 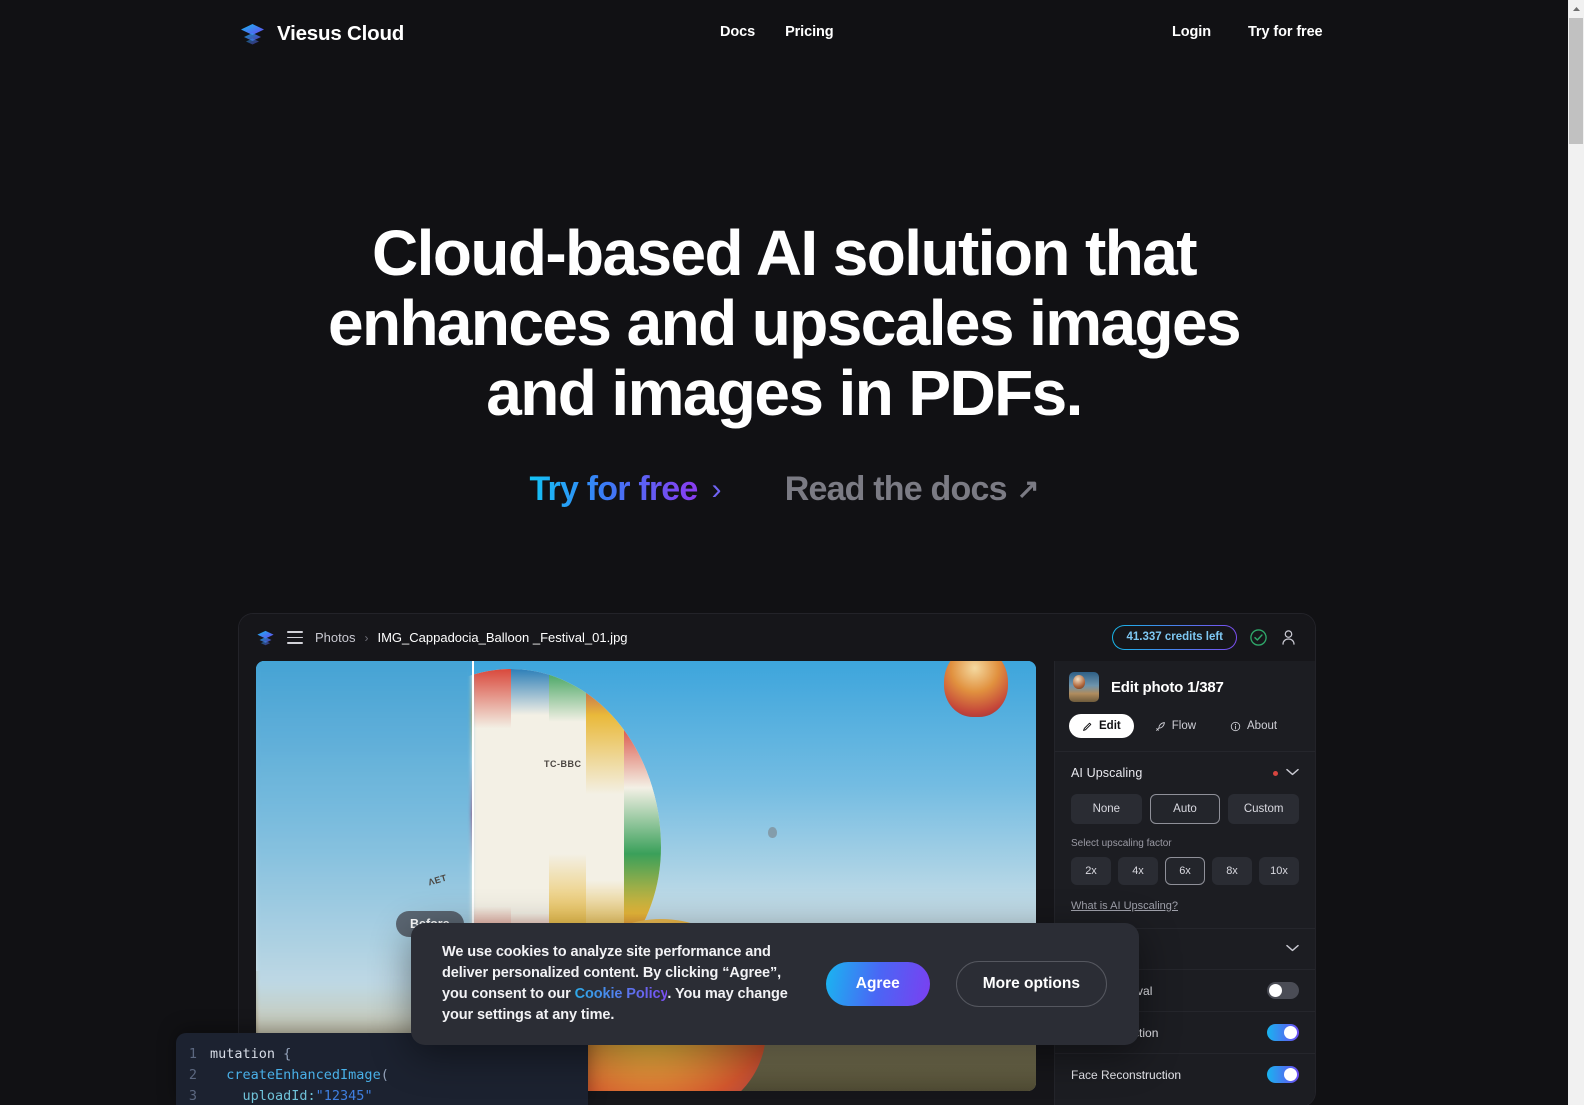 What do you see at coordinates (737, 32) in the screenshot?
I see `nav-link-docs: Docs` at bounding box center [737, 32].